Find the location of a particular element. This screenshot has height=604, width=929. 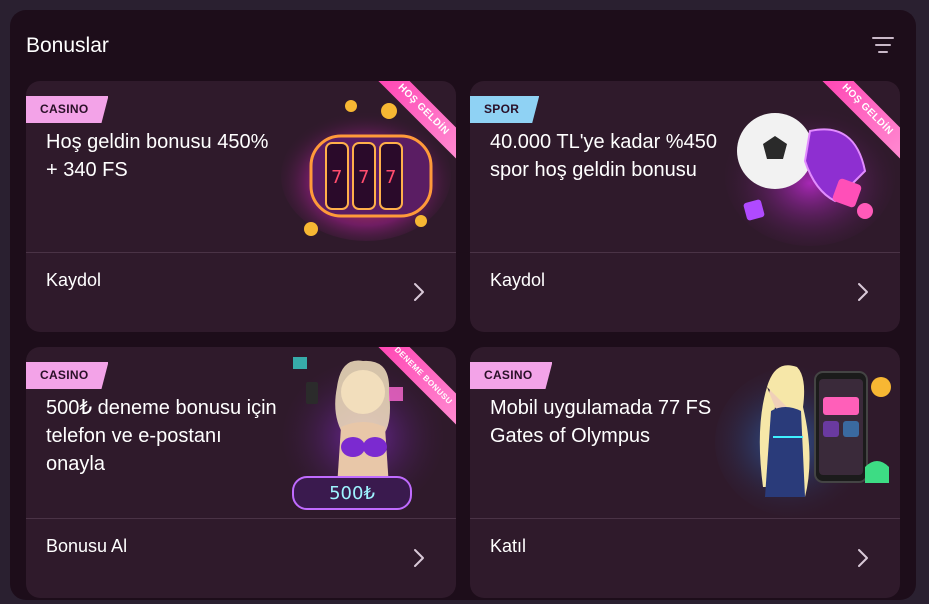

sport-ball-image: HOŞ GELDİN is located at coordinates (807, 166).